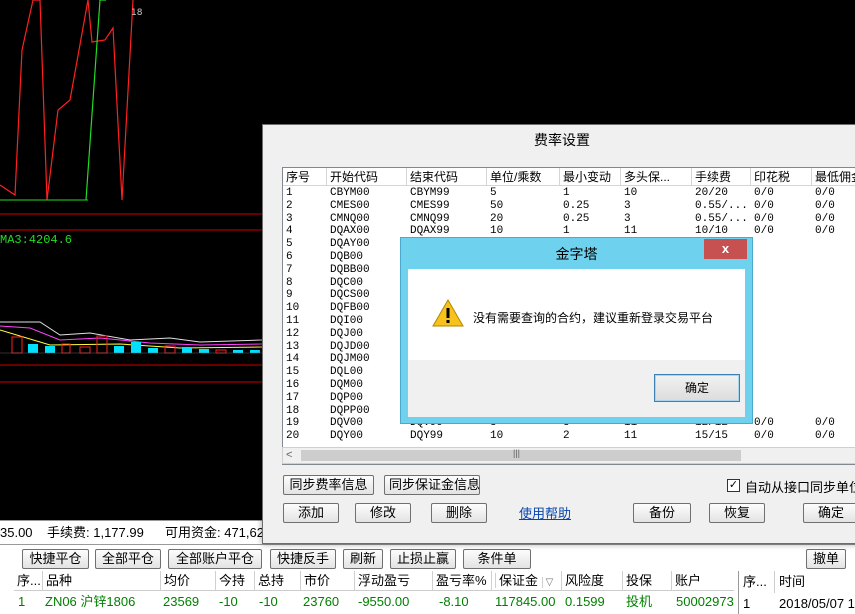 This screenshot has height=614, width=855. Describe the element at coordinates (347, 385) in the screenshot. I see `fee-cell: DQM00` at that location.